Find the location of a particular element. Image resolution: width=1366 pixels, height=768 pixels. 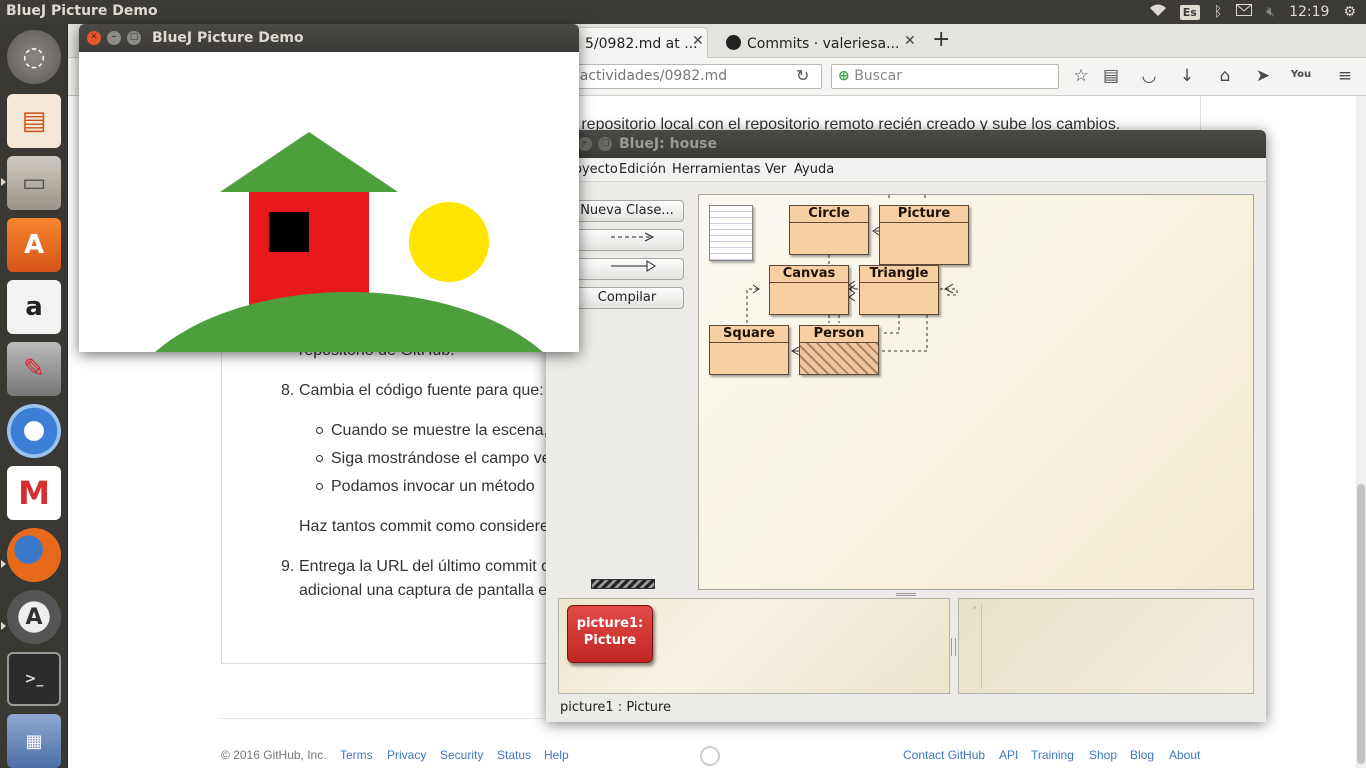

download-icon: ↓ is located at coordinates (1187, 76).